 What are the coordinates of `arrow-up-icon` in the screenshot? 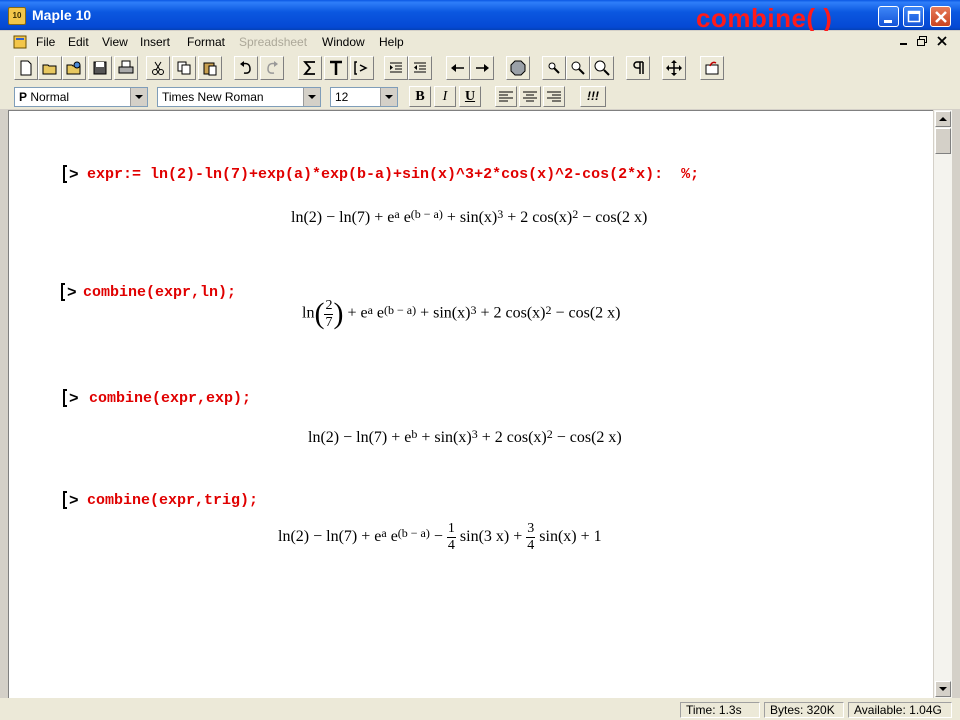 It's located at (943, 119).